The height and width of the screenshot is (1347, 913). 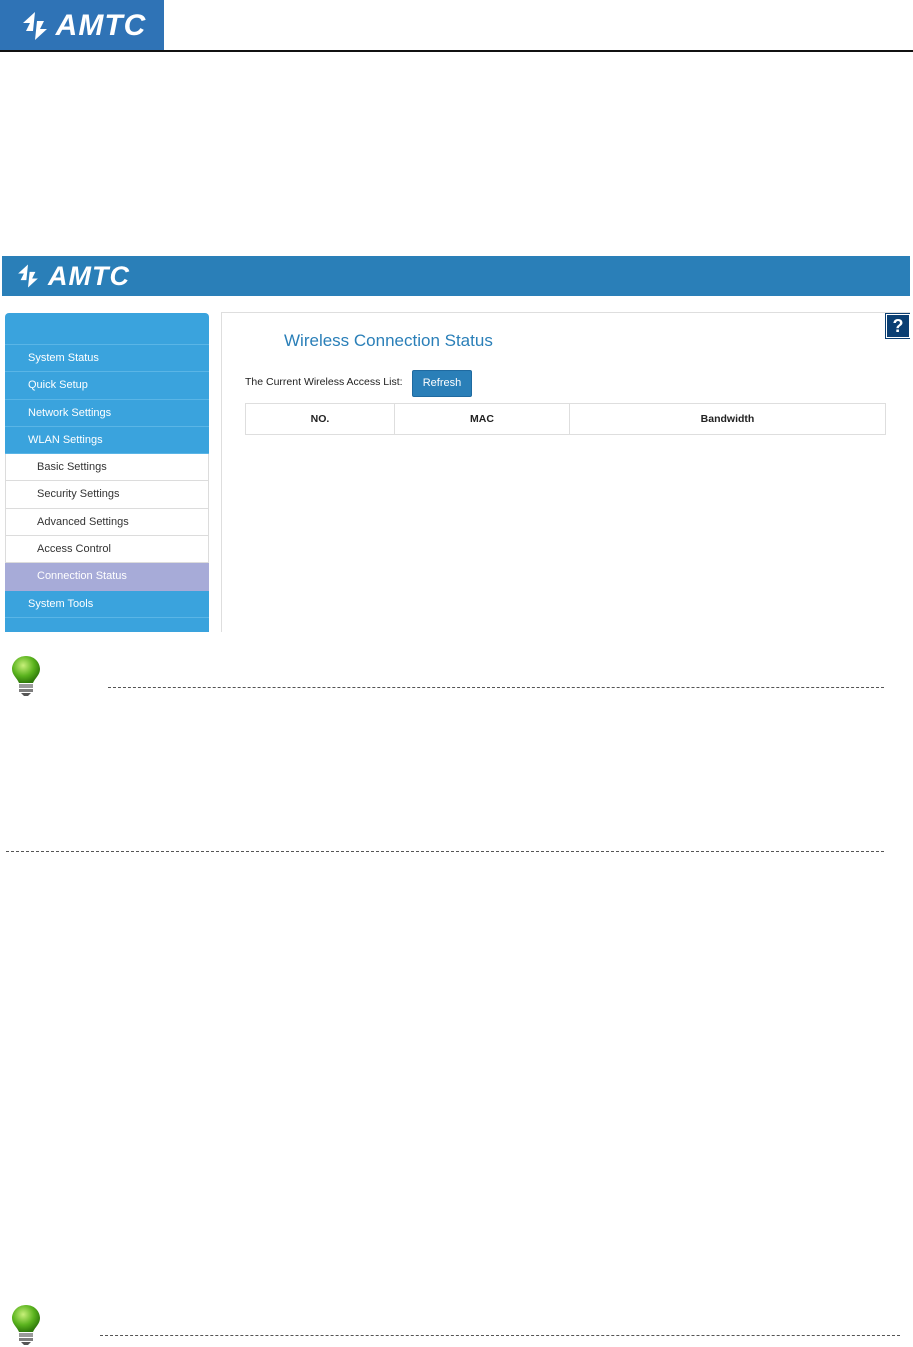 I want to click on connection-table: NO. MAC Bandwidth, so click(x=565, y=419).